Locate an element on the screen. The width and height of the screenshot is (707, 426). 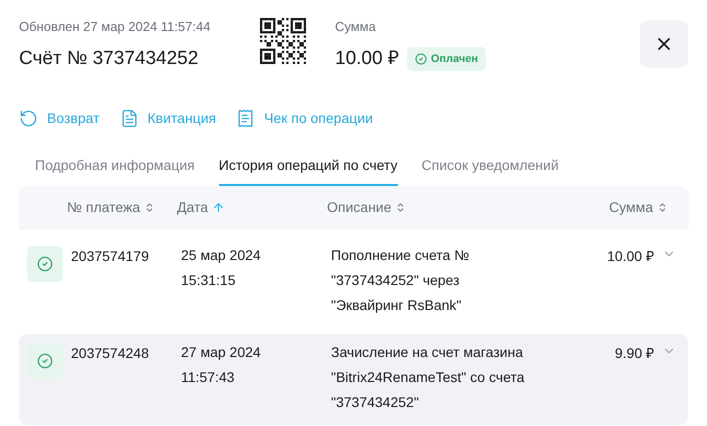
sort-icon is located at coordinates (662, 207).